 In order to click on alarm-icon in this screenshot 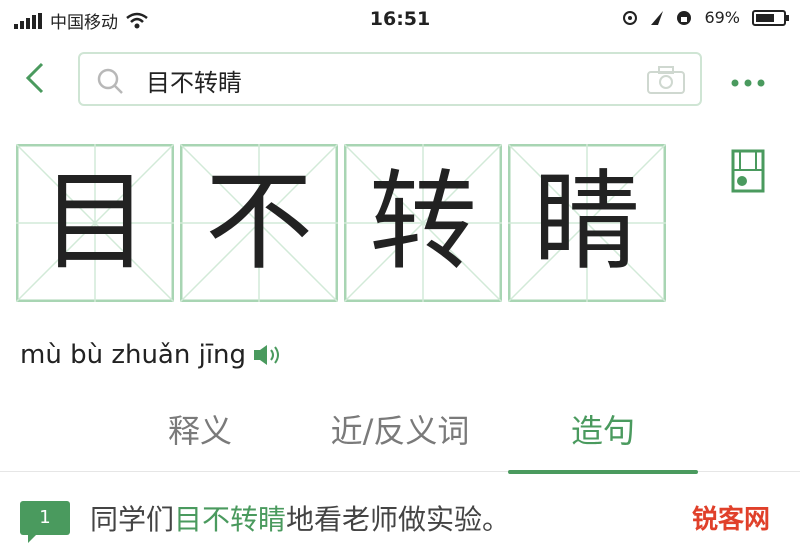, I will do `click(657, 17)`.